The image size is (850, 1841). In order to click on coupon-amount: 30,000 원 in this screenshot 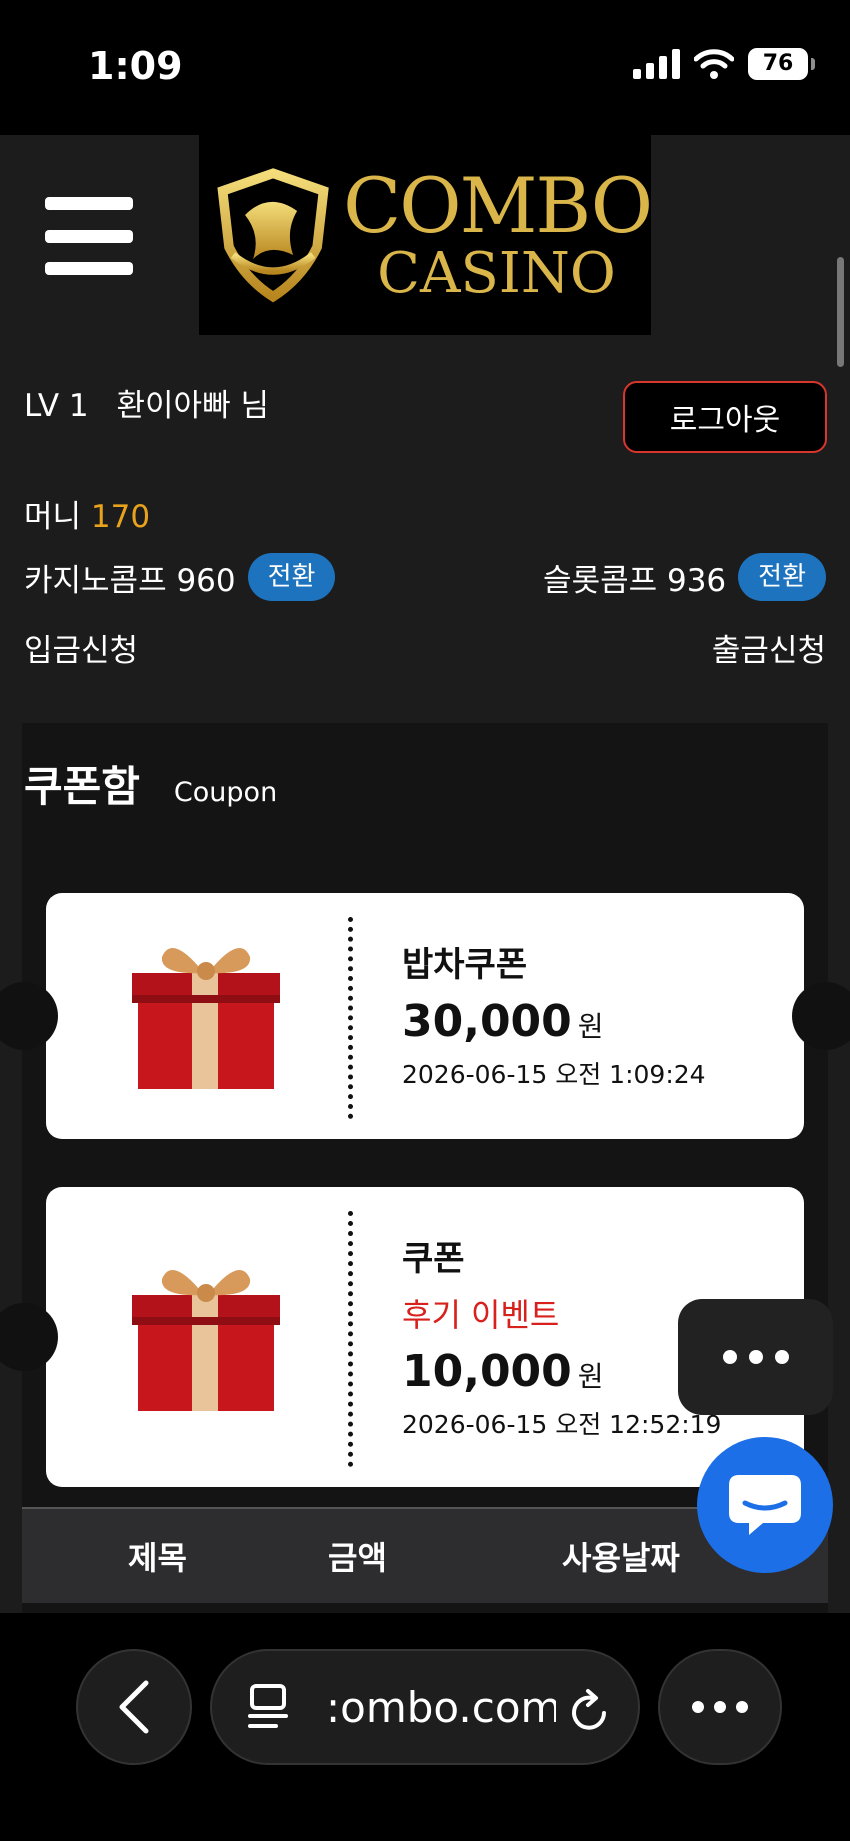, I will do `click(554, 1021)`.